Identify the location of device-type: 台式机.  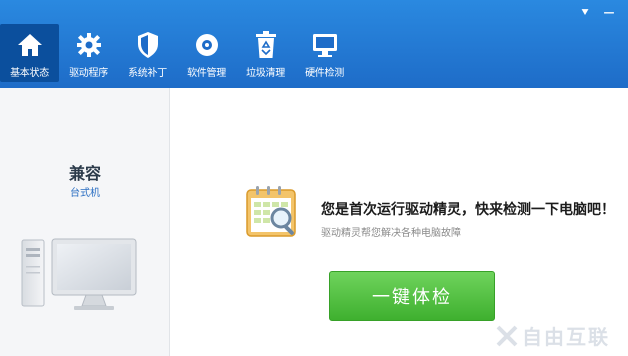
(85, 193).